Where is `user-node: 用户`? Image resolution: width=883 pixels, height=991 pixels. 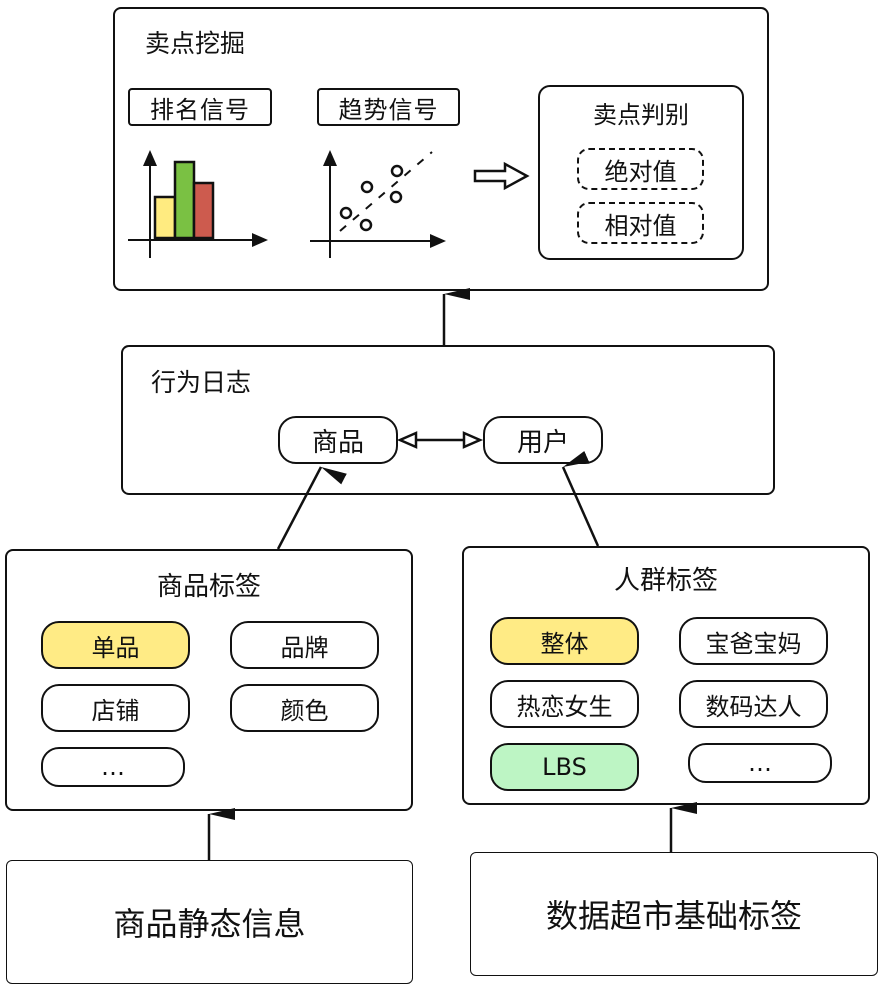 user-node: 用户 is located at coordinates (543, 440).